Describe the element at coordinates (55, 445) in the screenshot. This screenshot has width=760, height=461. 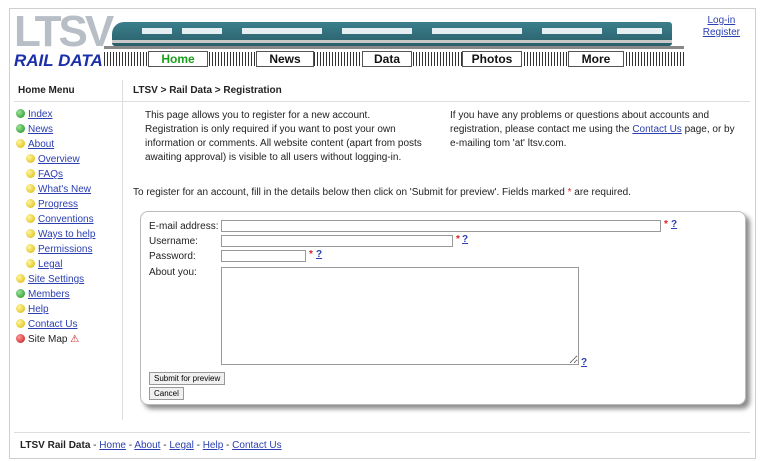
I see `footer-site-name: LTSV Rail Data` at that location.